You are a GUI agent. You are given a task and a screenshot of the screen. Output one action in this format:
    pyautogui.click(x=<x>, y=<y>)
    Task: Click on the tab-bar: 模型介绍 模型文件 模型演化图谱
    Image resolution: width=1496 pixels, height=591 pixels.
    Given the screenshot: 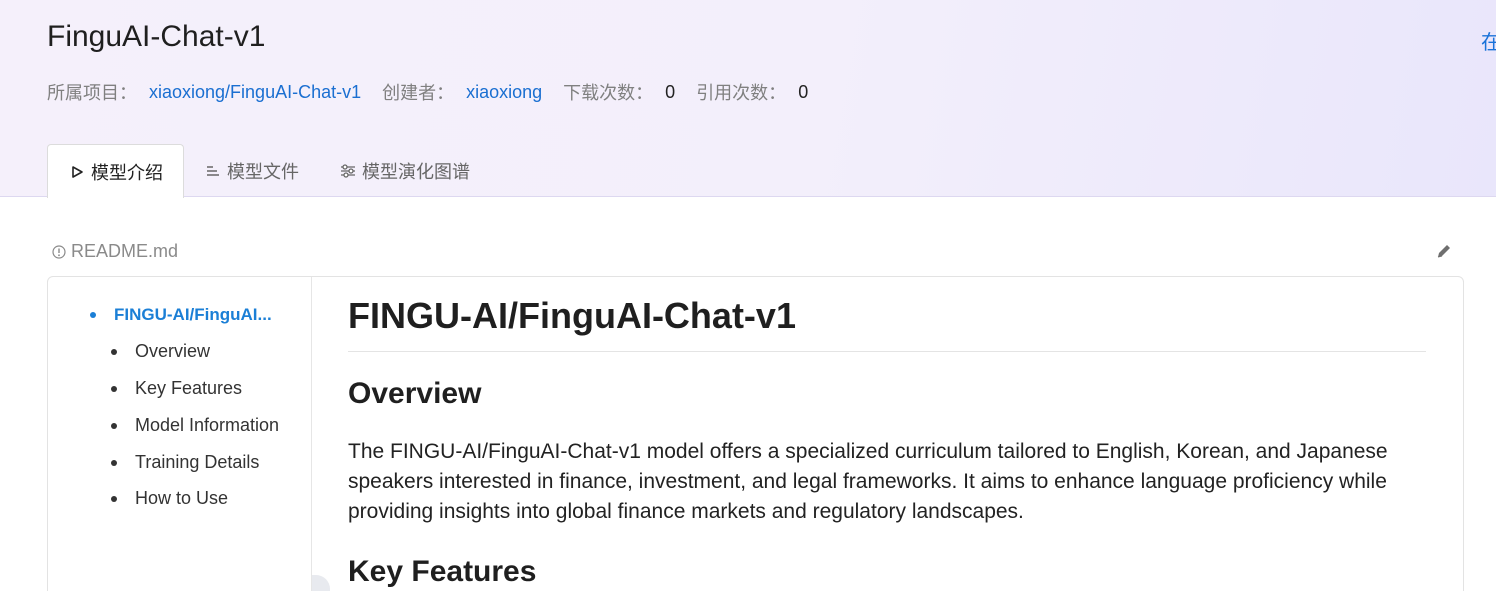 What is the action you would take?
    pyautogui.click(x=268, y=171)
    